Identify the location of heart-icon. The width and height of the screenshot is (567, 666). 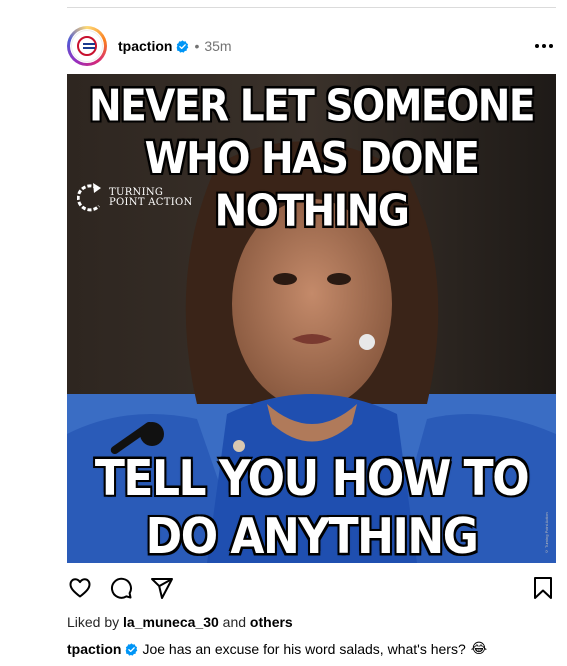
(80, 588).